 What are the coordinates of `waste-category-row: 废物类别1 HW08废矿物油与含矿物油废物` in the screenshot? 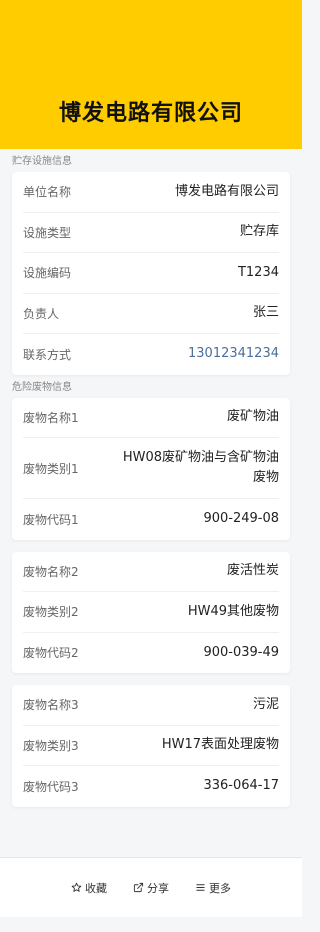 It's located at (151, 468).